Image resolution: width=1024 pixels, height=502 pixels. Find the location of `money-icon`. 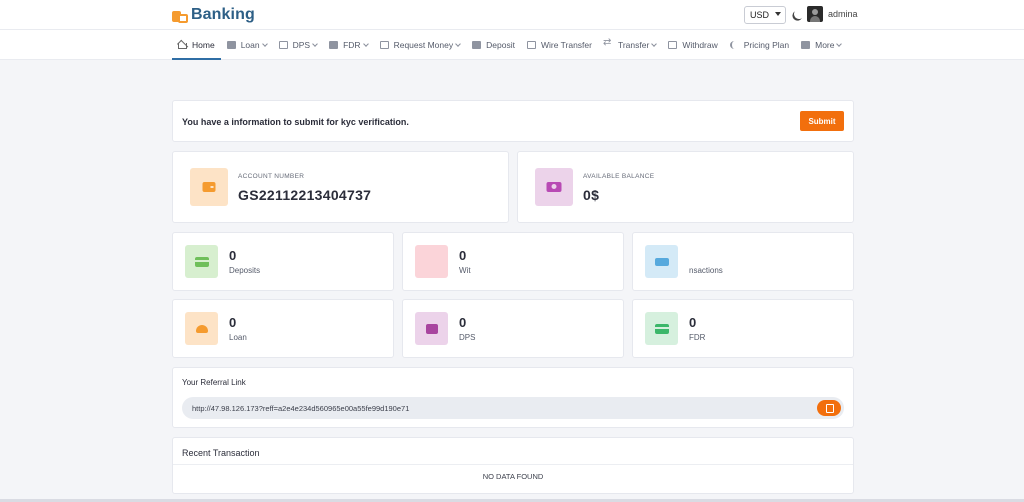

money-icon is located at coordinates (554, 187).